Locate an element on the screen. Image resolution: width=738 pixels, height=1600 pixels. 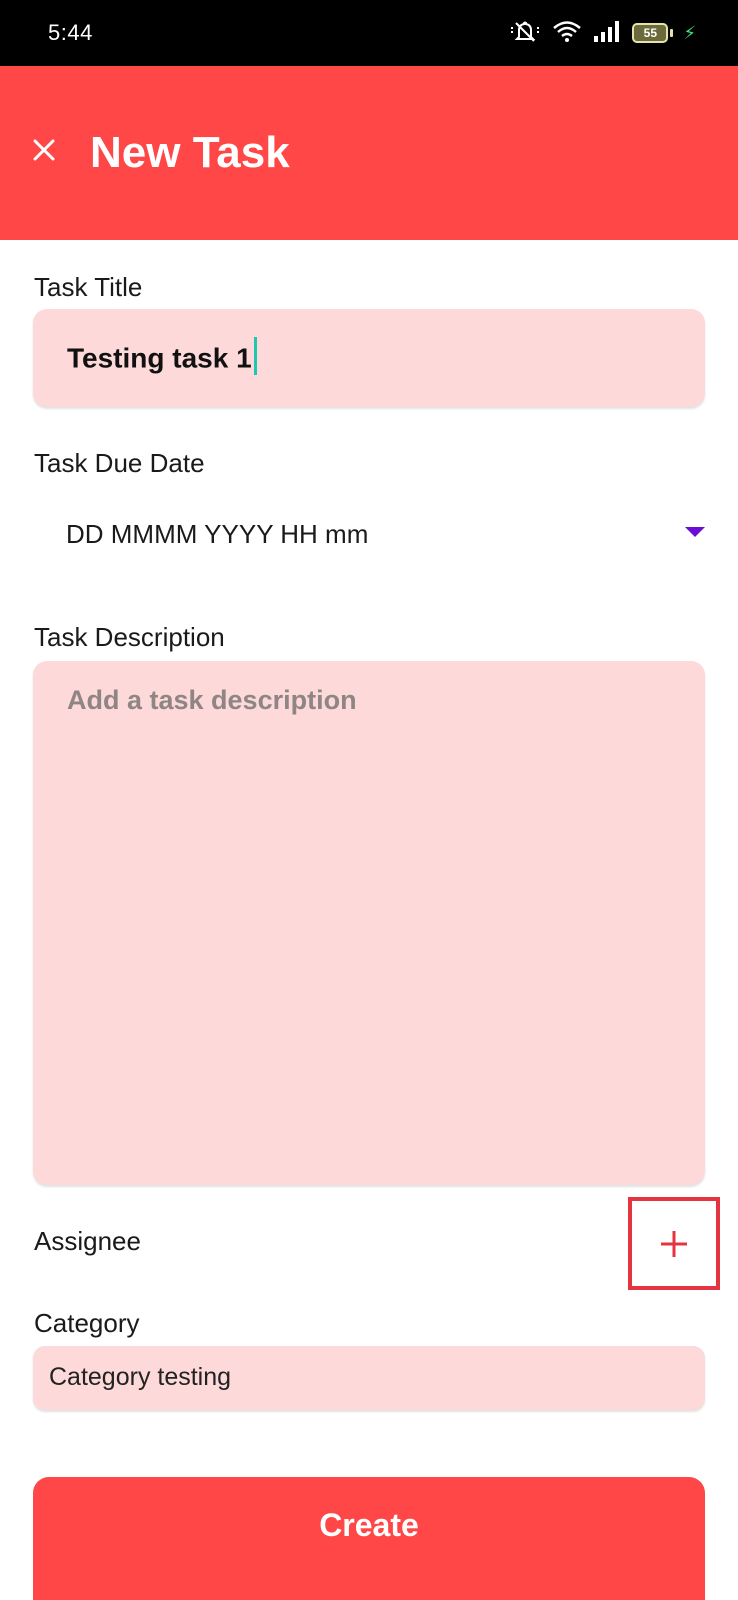
task-title-value: Testing task 1 is located at coordinates (162, 358).